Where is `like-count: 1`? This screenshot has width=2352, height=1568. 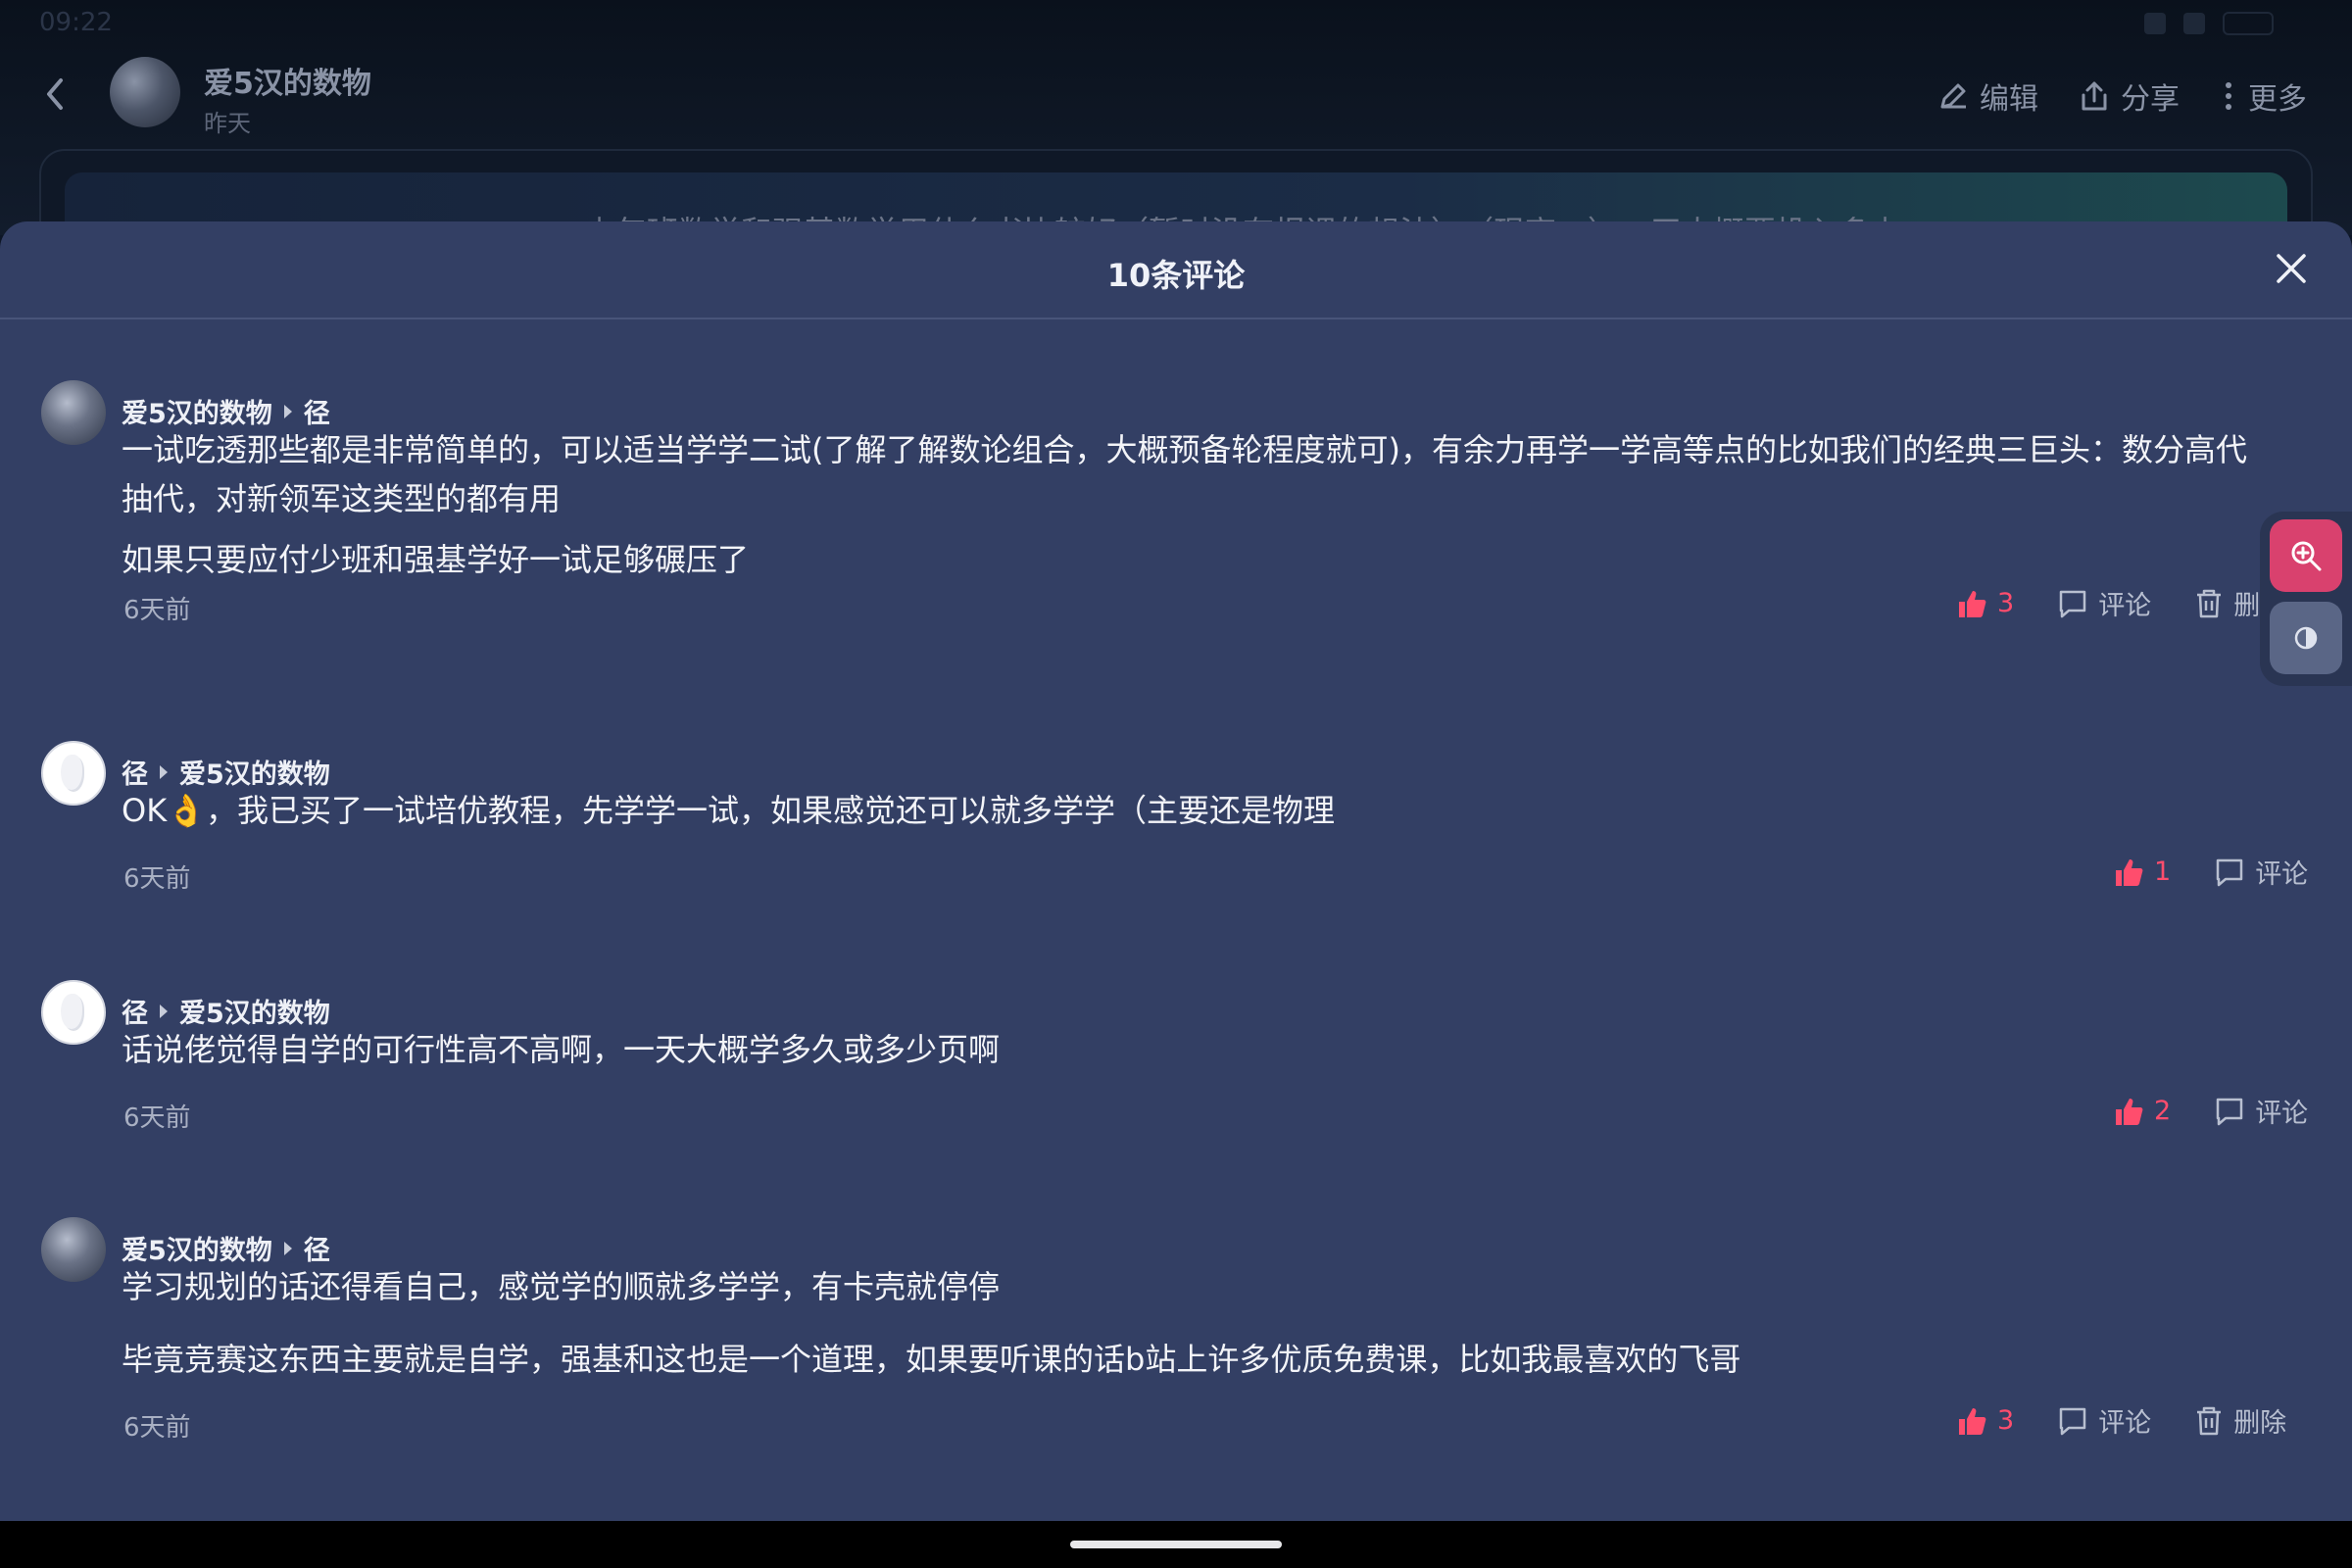 like-count: 1 is located at coordinates (2163, 872).